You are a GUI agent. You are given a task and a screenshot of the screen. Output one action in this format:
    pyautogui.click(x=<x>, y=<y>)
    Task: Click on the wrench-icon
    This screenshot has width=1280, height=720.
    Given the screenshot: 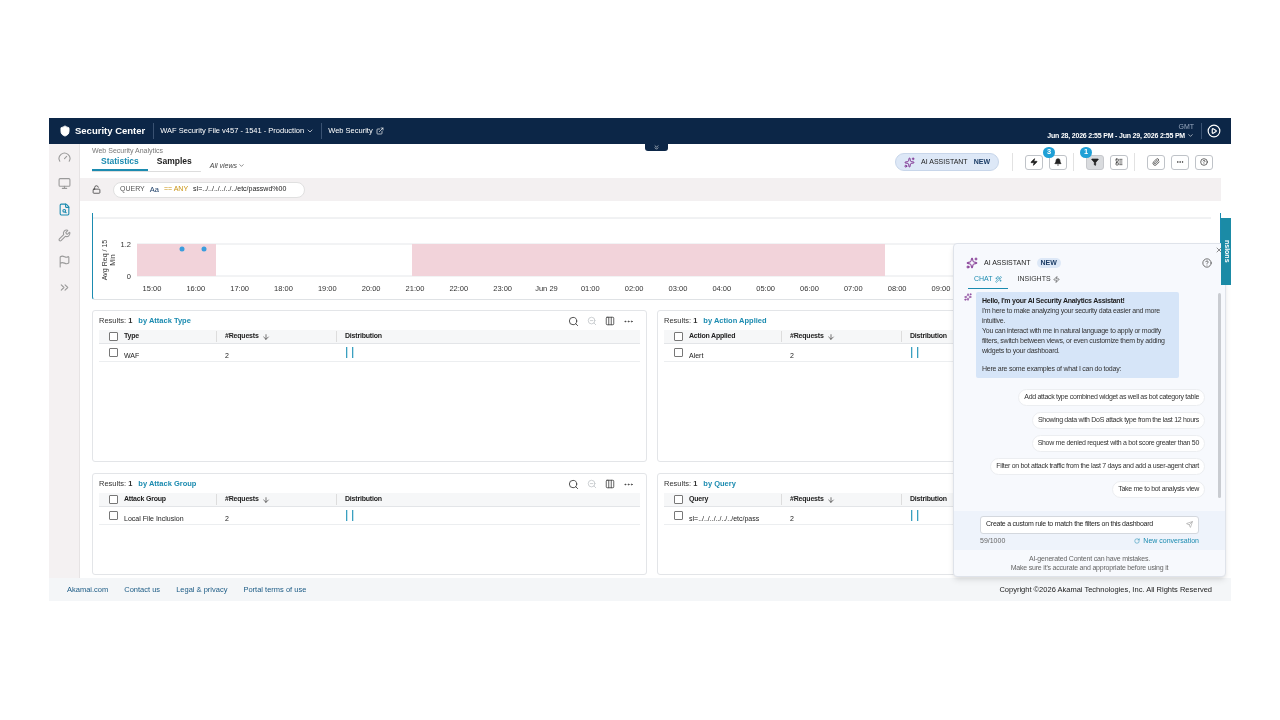 What is the action you would take?
    pyautogui.click(x=64, y=235)
    